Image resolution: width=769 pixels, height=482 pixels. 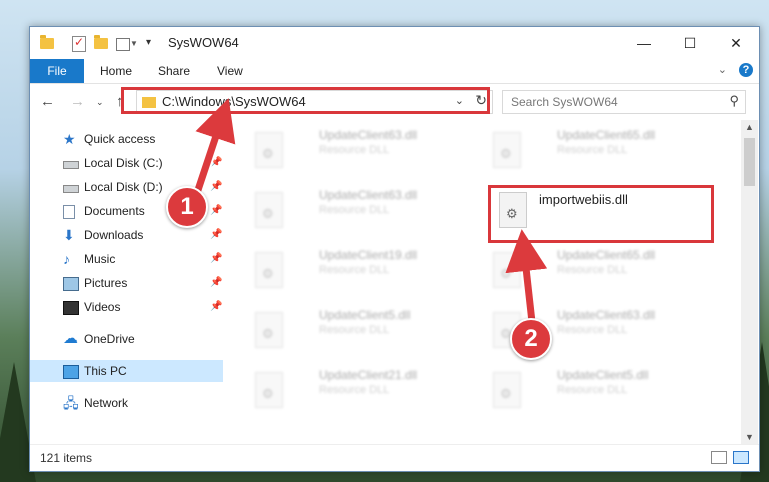 What do you see at coordinates (394, 71) in the screenshot?
I see `ribbon: File Home Share View ⌄ ?` at bounding box center [394, 71].